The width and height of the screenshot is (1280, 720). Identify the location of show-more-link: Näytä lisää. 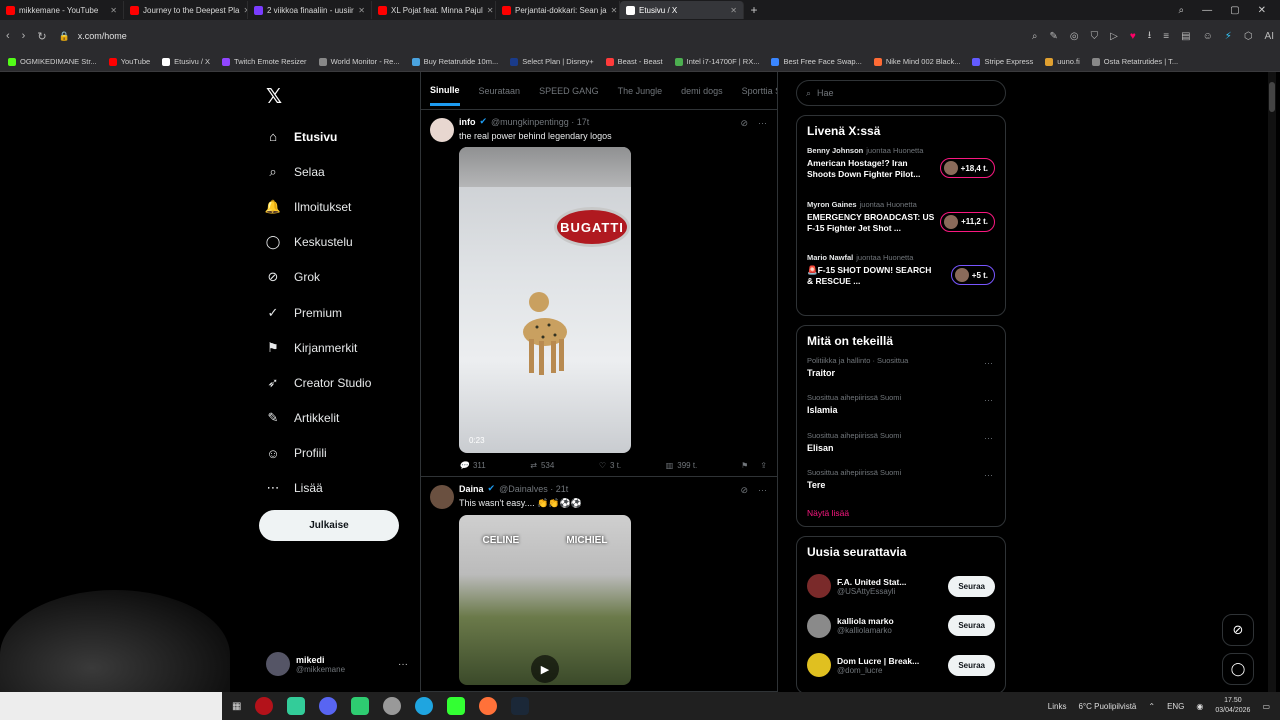
(901, 513).